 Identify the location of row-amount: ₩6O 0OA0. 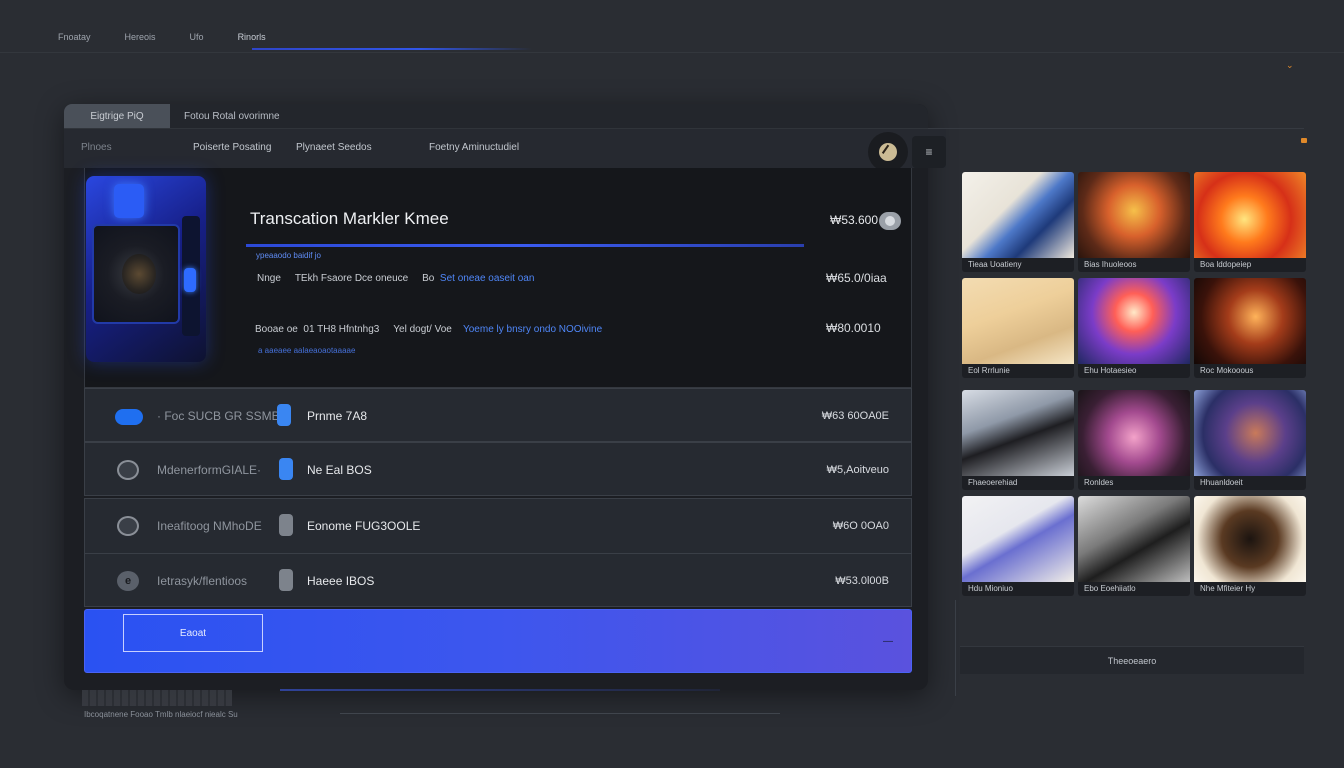
(860, 526).